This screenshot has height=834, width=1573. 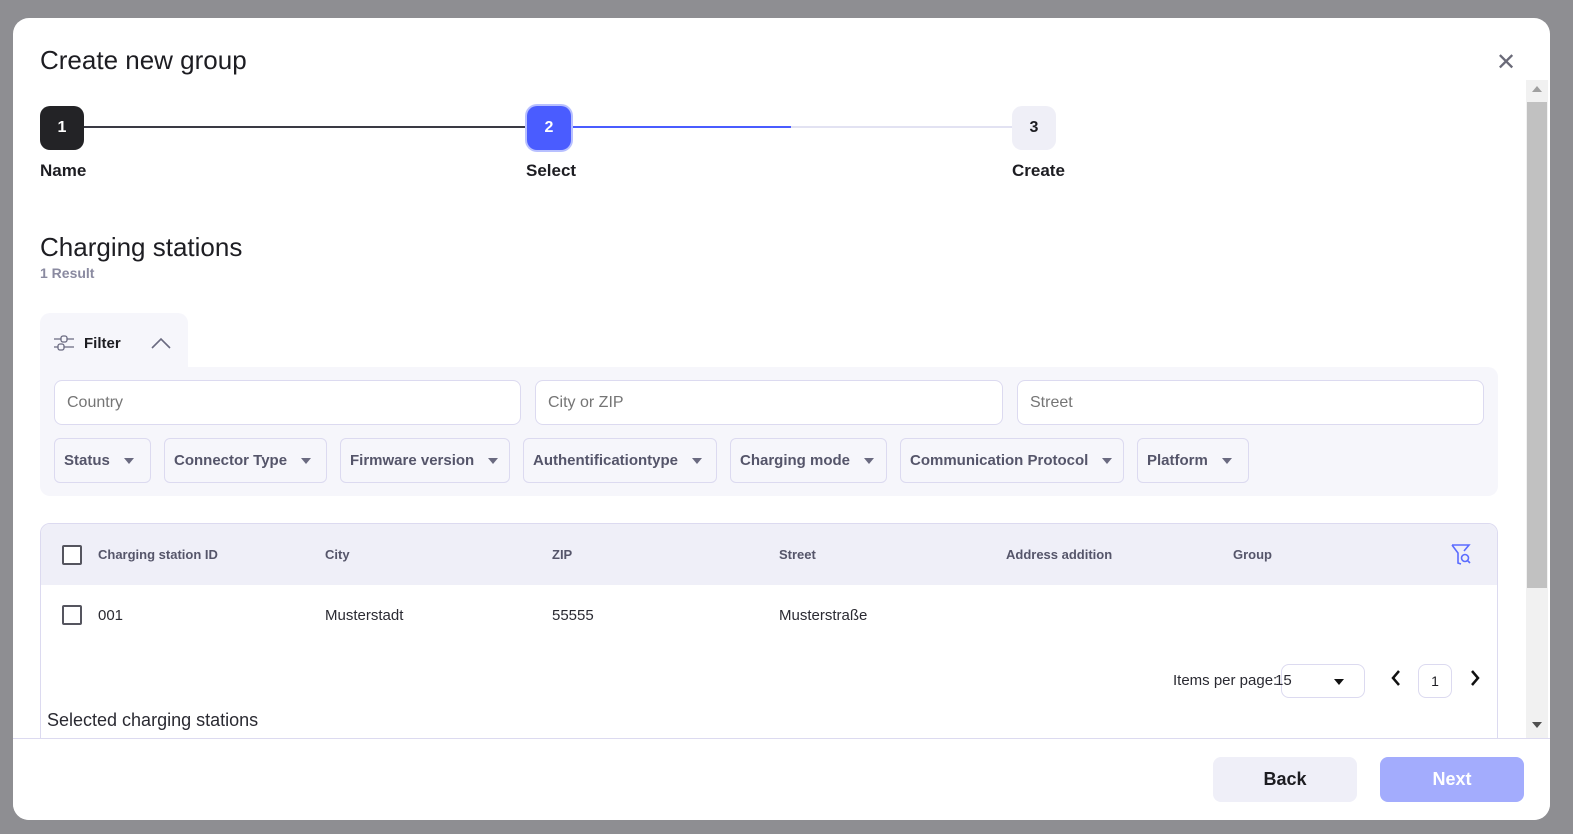 I want to click on close-icon: ✕, so click(x=1506, y=62).